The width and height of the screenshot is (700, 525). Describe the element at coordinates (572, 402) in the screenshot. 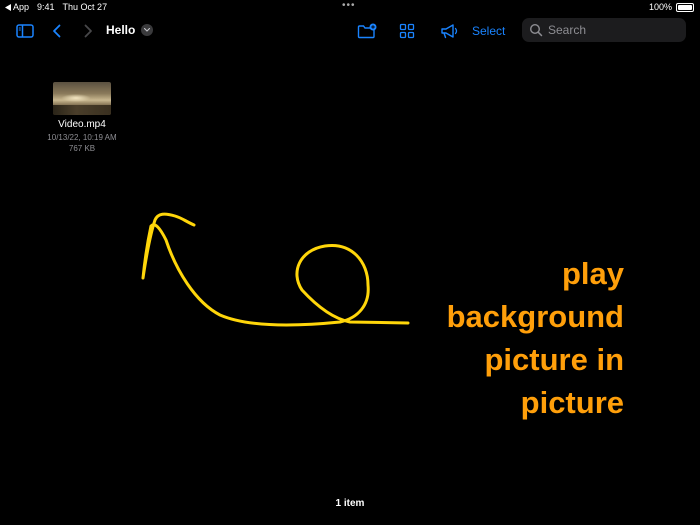

I see `annotation-line: picture` at that location.